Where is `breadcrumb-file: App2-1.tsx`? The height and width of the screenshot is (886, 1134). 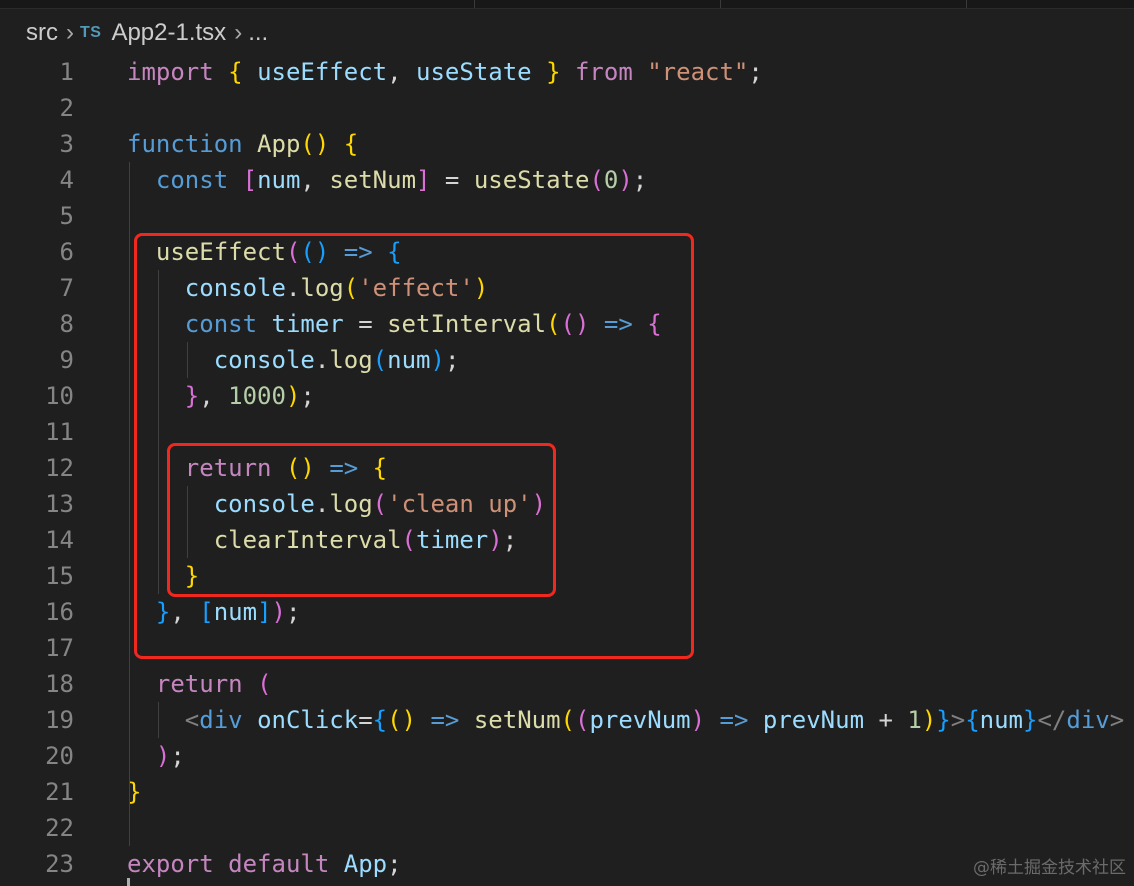
breadcrumb-file: App2-1.tsx is located at coordinates (168, 33).